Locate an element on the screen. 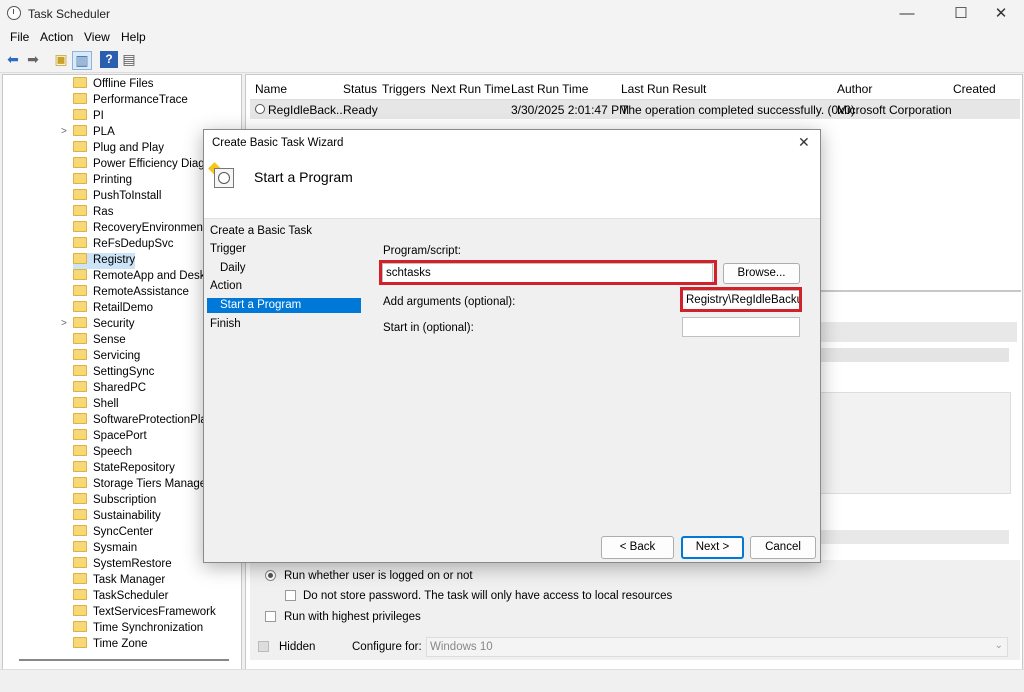  tree-item: SystemRestore is located at coordinates (122, 565).